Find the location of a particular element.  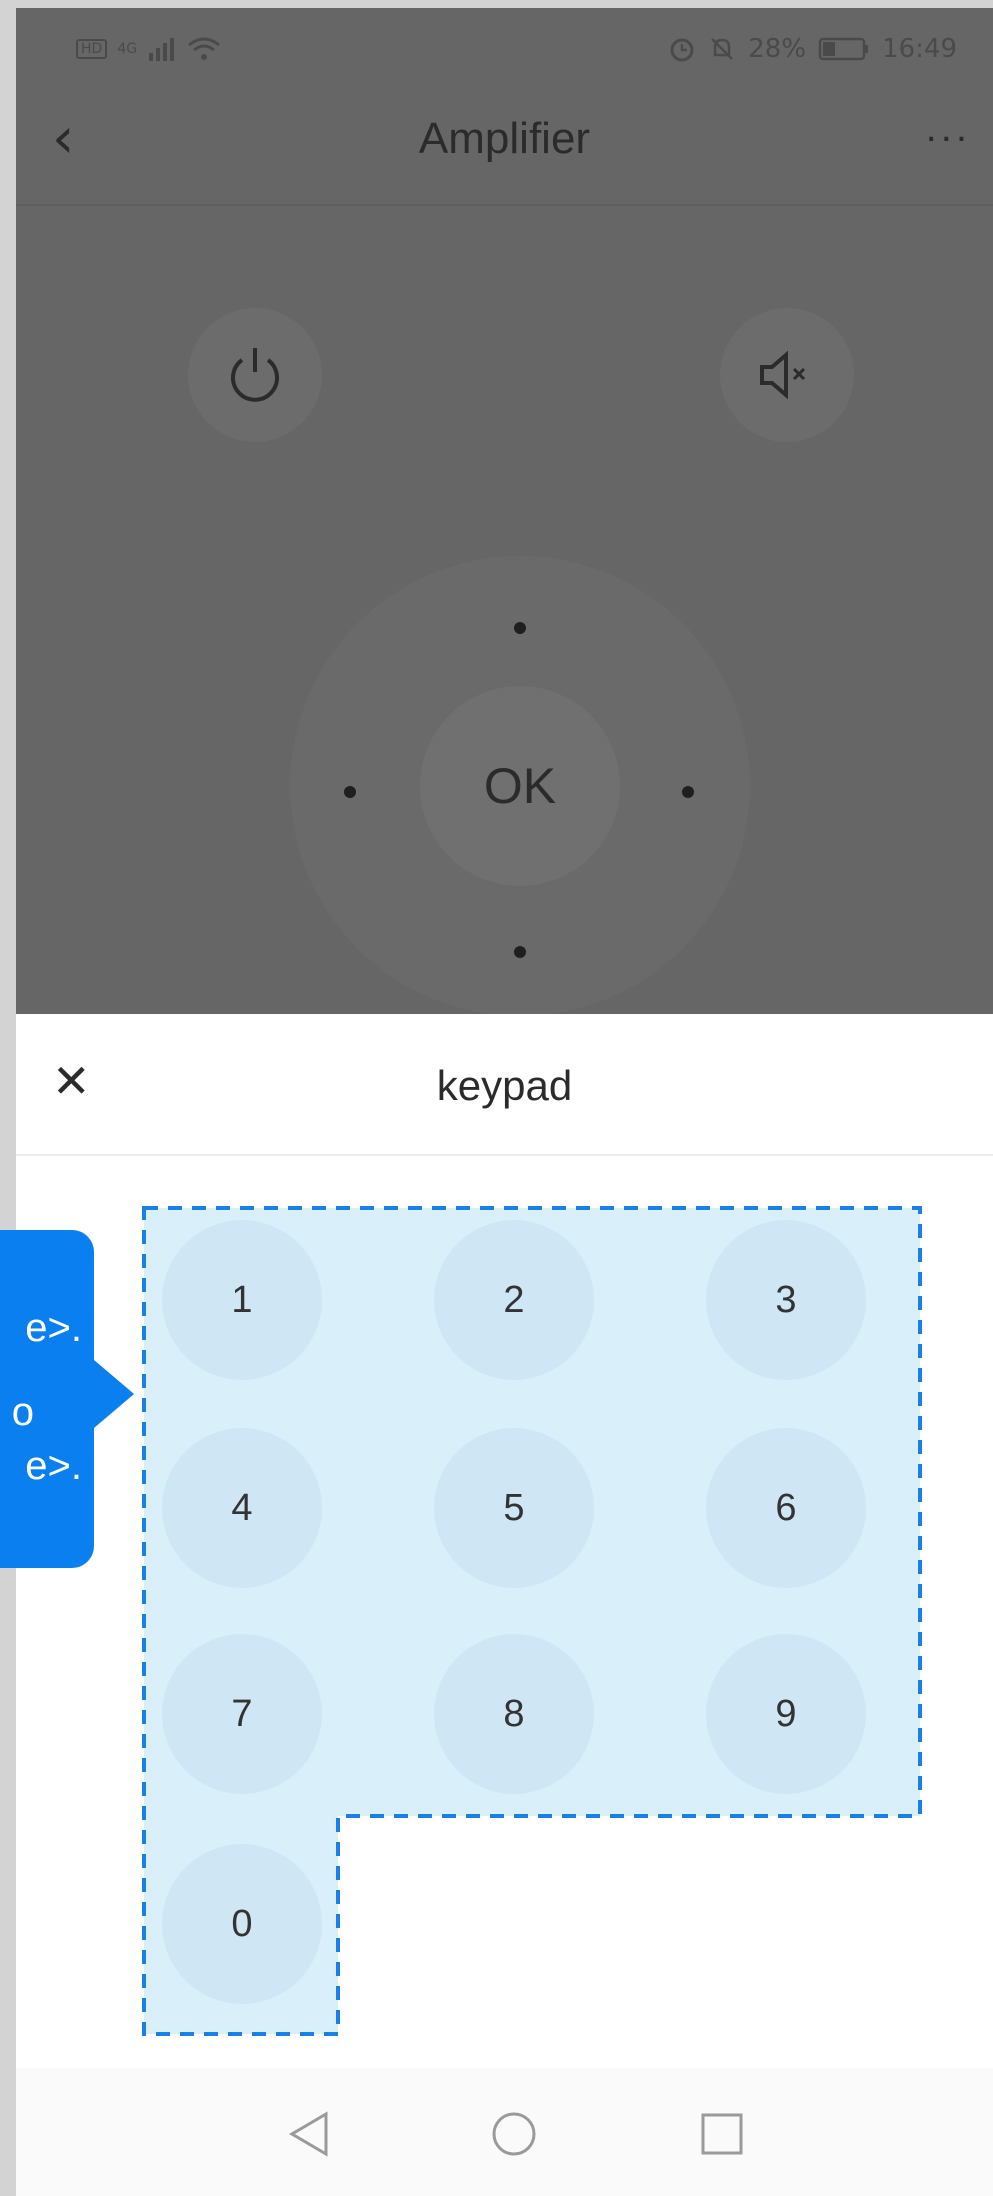

square-recents-icon is located at coordinates (722, 2134).